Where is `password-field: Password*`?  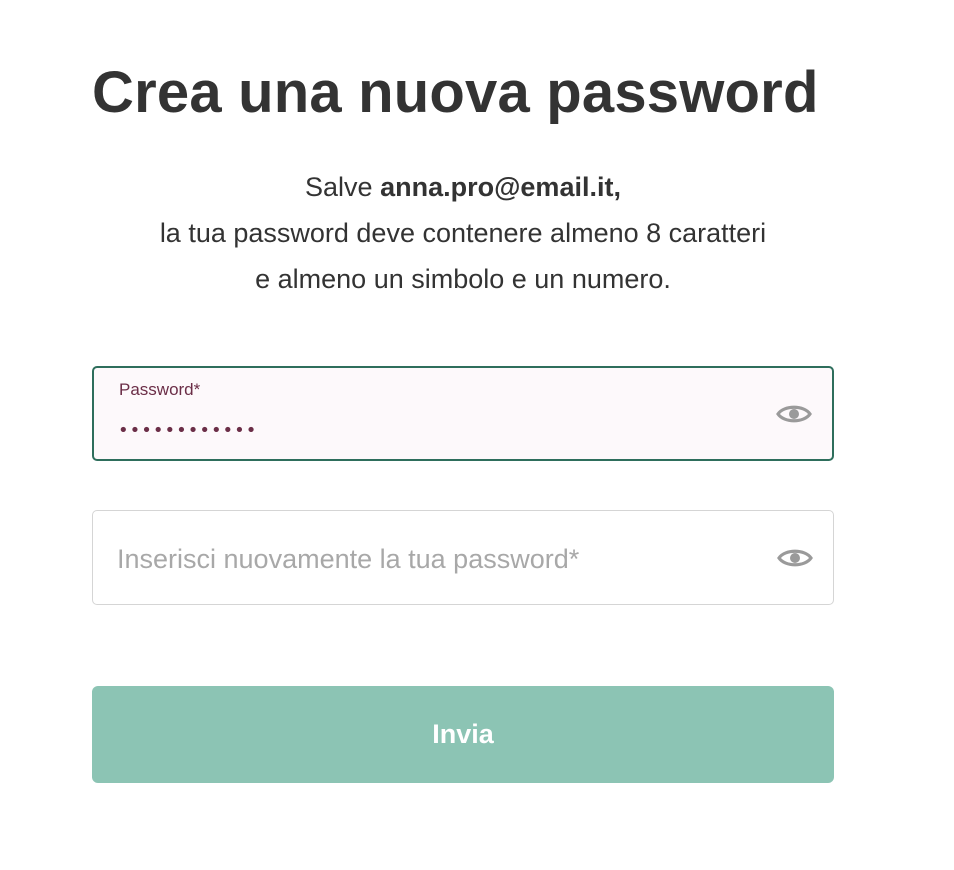 password-field: Password* is located at coordinates (463, 413).